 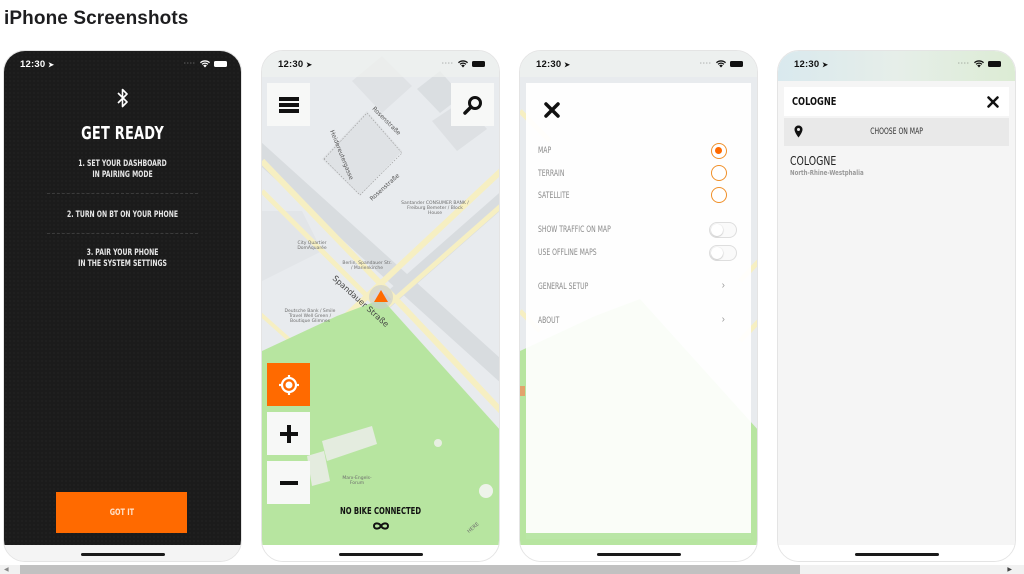 I want to click on link-icon, so click(x=380, y=526).